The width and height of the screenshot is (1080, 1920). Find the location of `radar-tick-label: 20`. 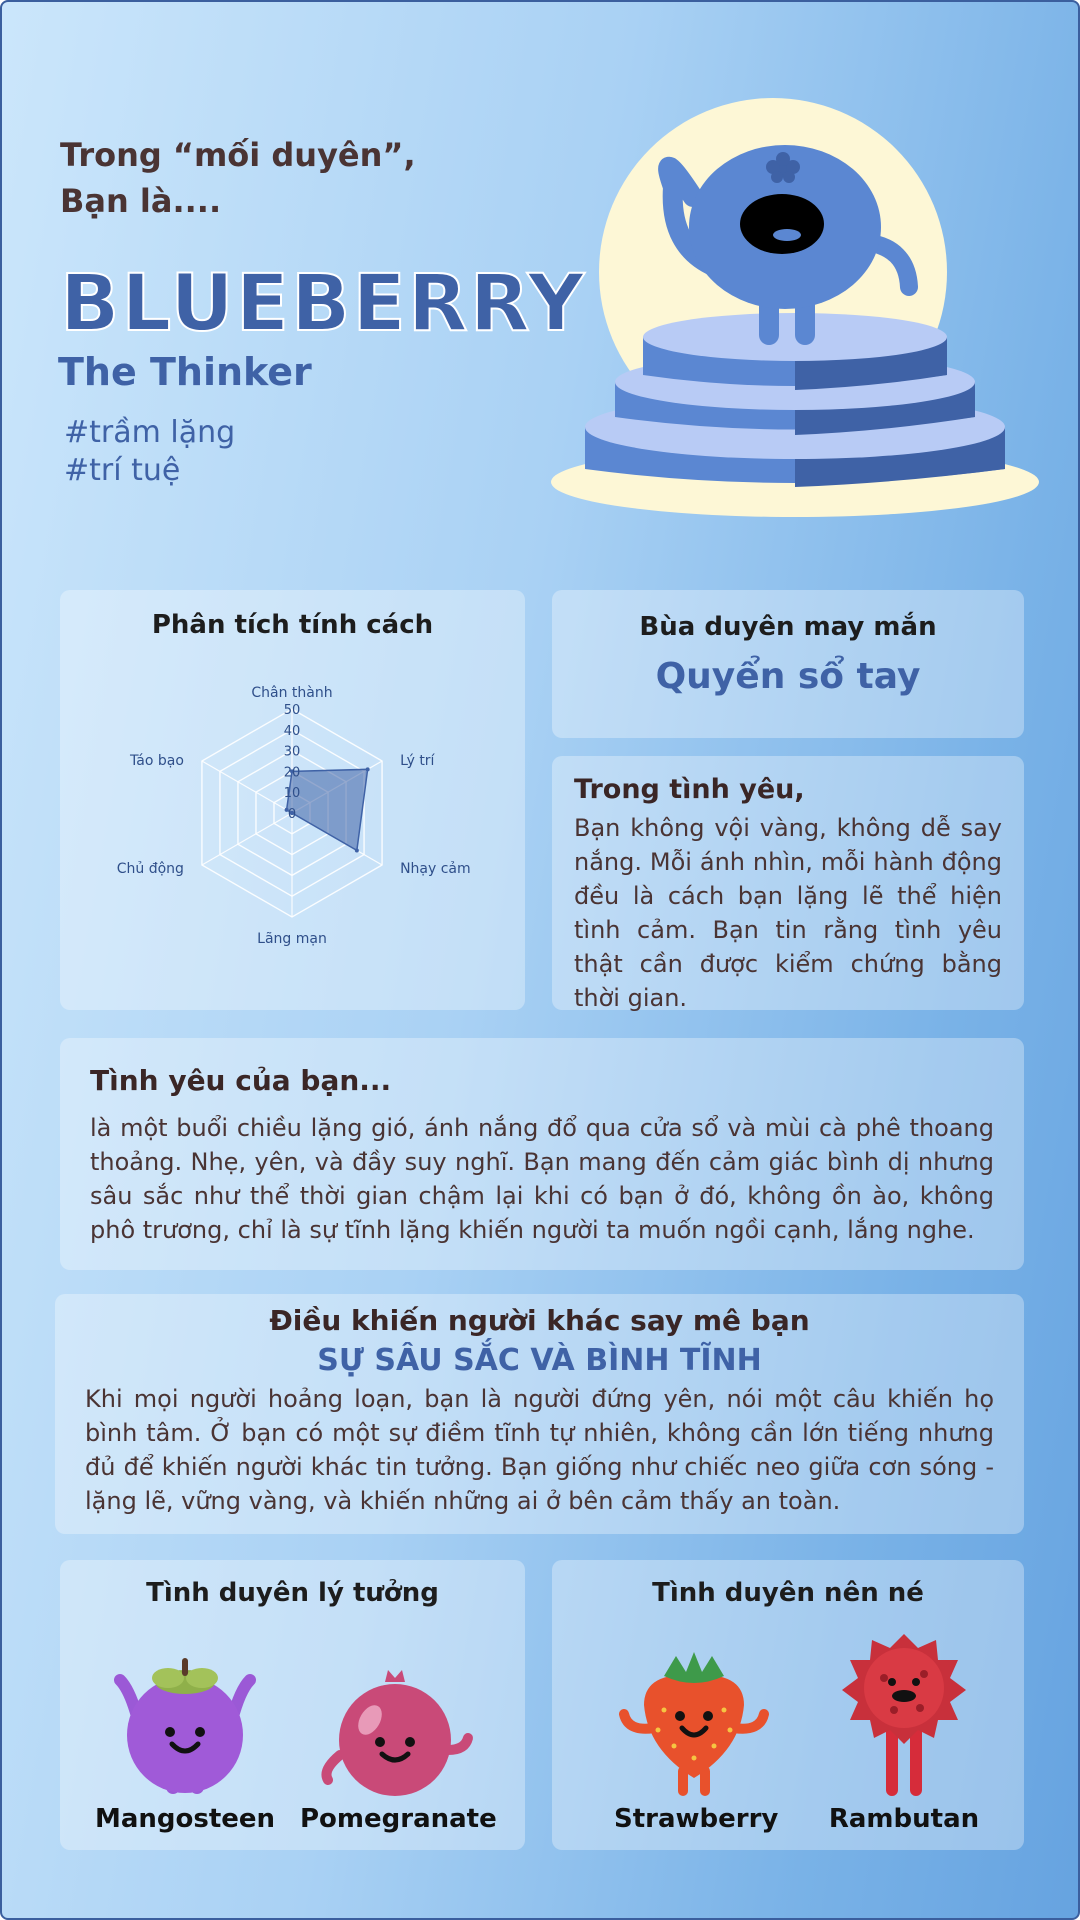

radar-tick-label: 20 is located at coordinates (292, 772).